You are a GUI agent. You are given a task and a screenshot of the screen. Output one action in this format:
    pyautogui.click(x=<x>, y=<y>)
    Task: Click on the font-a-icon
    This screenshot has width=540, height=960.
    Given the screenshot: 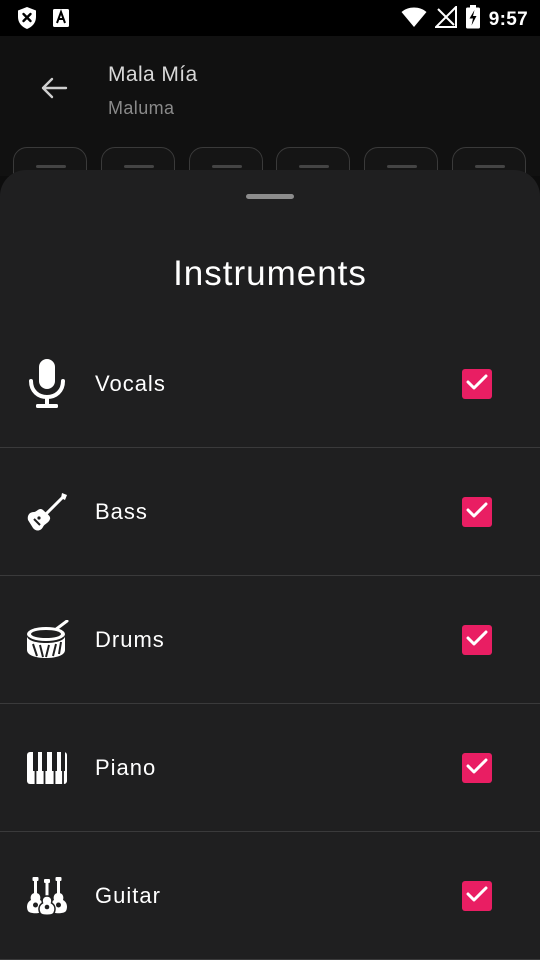 What is the action you would take?
    pyautogui.click(x=61, y=20)
    